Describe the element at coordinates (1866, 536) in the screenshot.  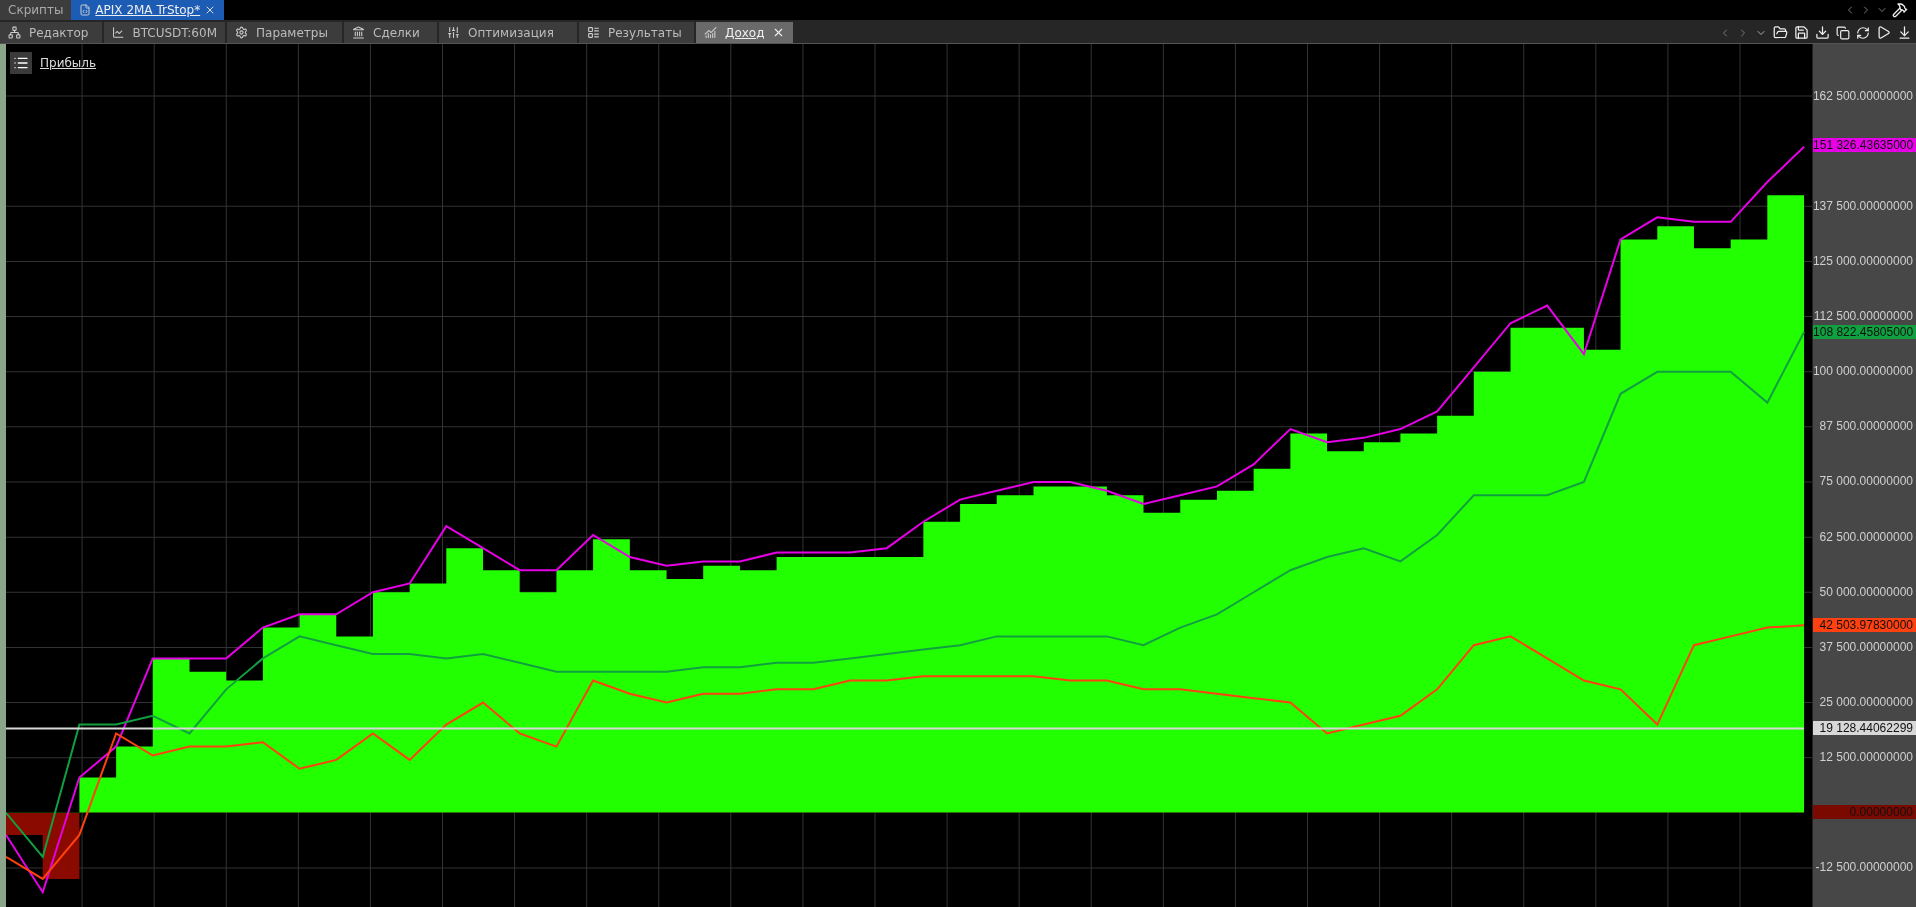
I see `axis-label: 62 500.00000000` at that location.